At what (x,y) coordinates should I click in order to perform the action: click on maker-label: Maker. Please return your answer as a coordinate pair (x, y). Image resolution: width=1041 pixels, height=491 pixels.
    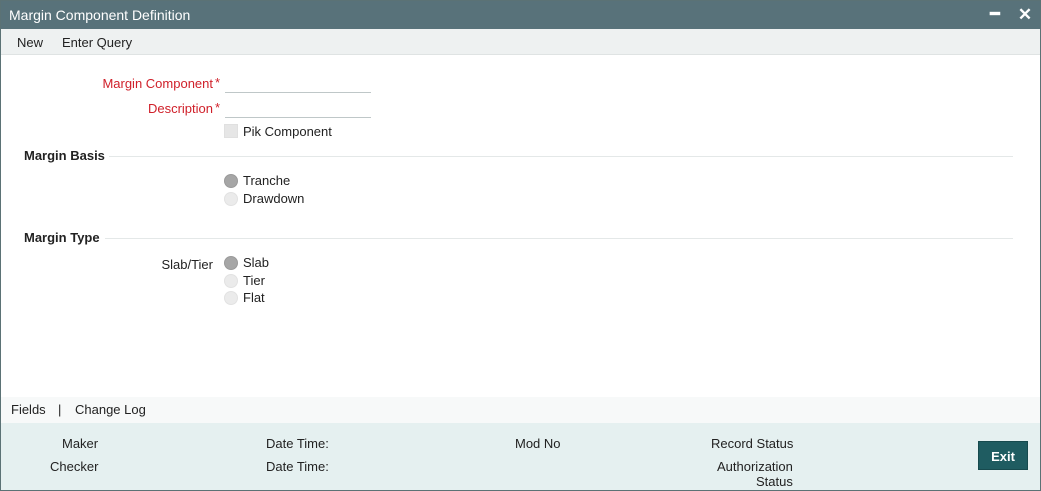
    Looking at the image, I should click on (80, 443).